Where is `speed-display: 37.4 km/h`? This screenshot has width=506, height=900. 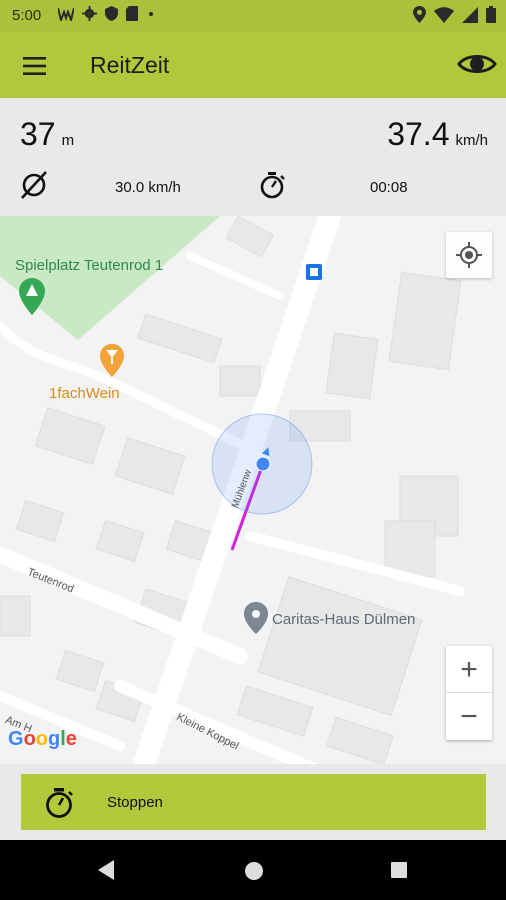
speed-display: 37.4 km/h is located at coordinates (437, 134).